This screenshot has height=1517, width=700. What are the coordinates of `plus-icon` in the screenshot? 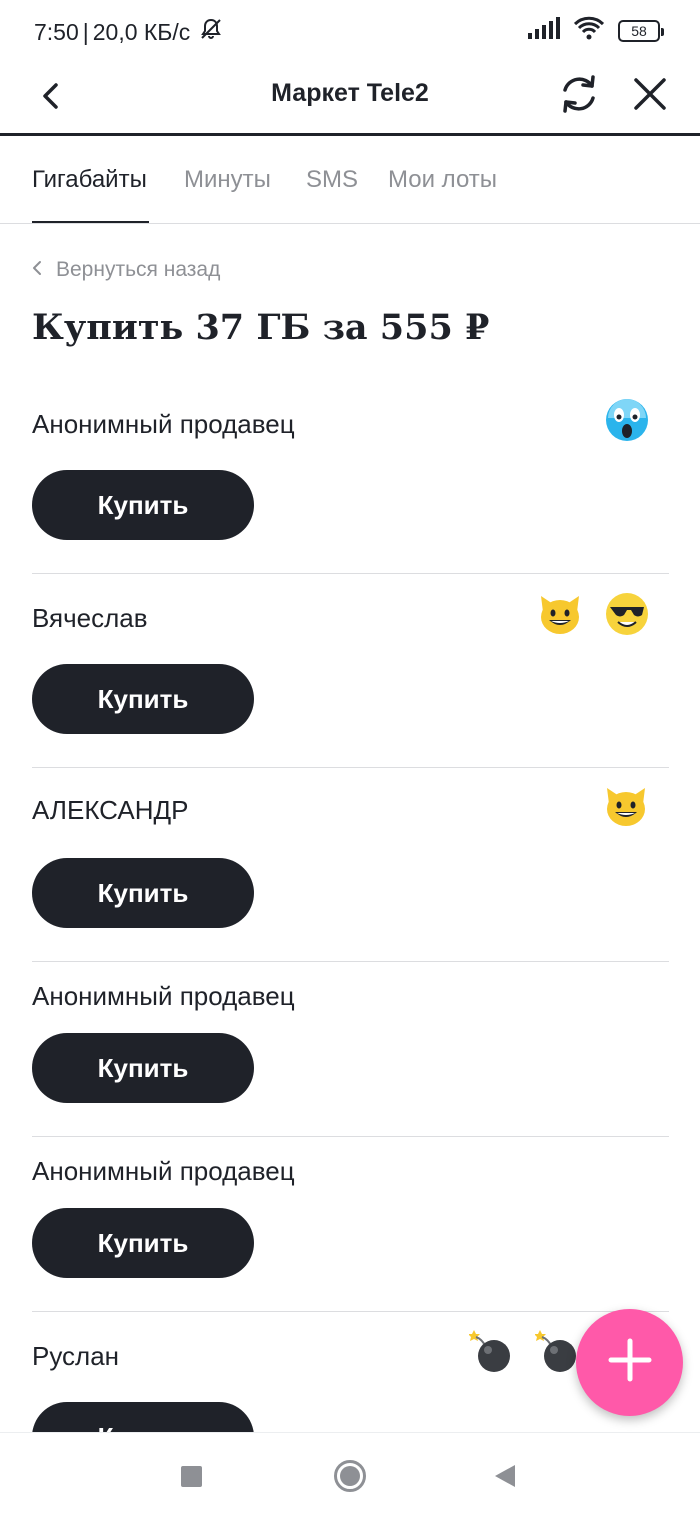 It's located at (630, 1362).